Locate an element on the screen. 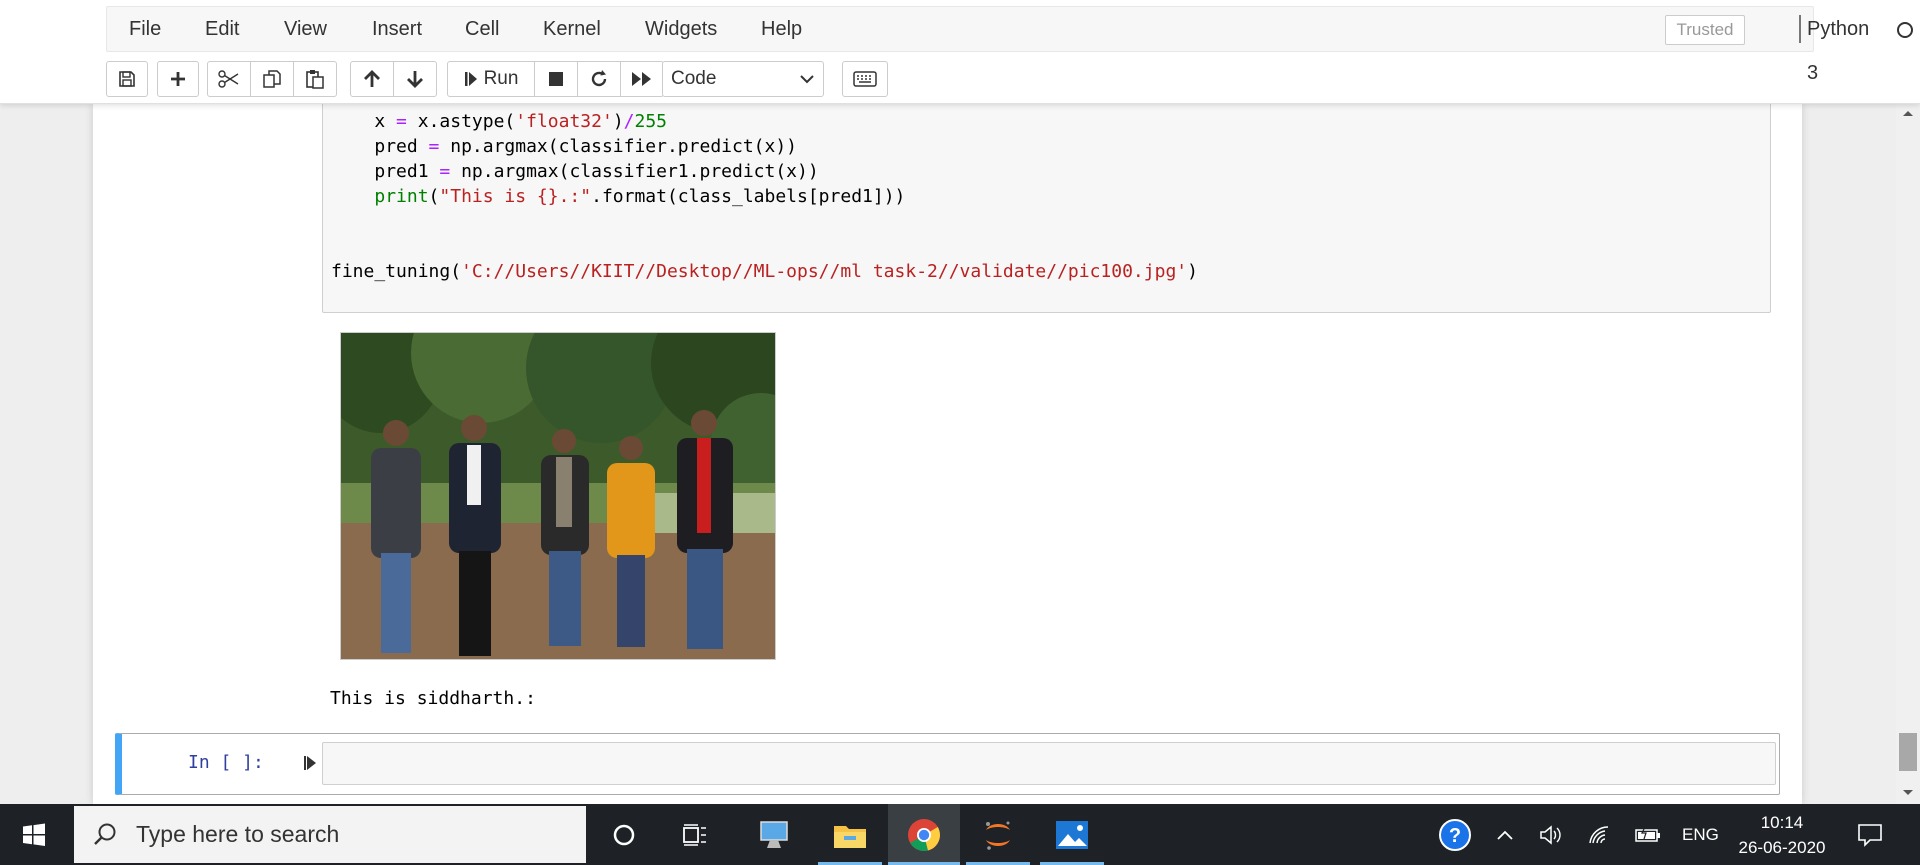 This screenshot has height=865, width=1920. notification-icon is located at coordinates (1870, 835).